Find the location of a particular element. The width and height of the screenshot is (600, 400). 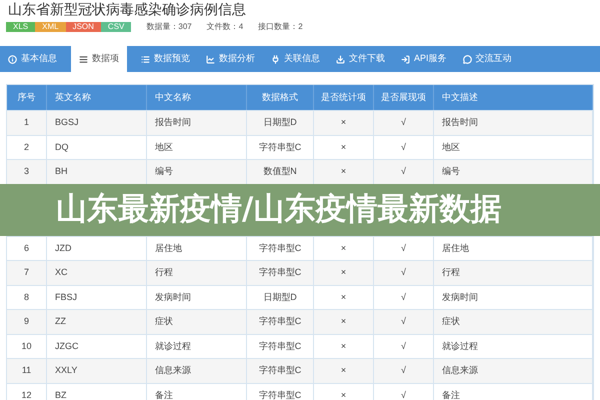

stat-text: 文件数：4 is located at coordinates (225, 27).